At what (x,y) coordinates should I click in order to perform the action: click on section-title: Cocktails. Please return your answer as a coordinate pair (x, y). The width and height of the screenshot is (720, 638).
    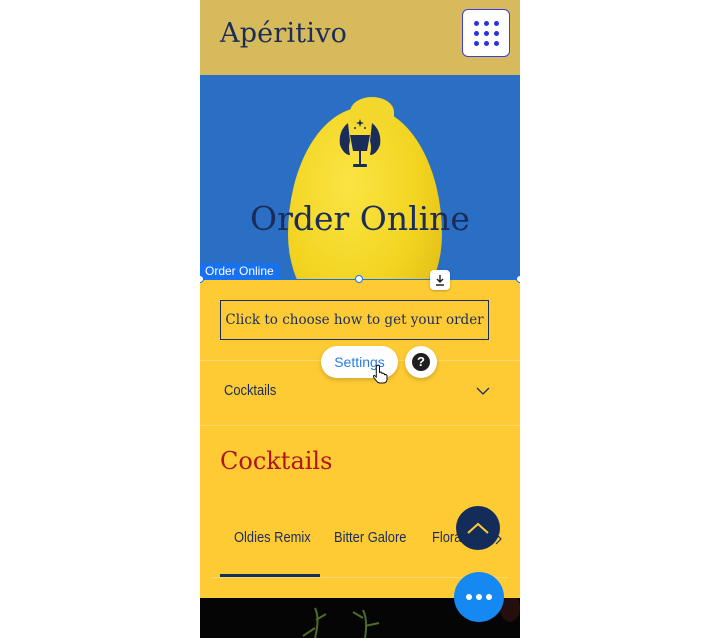
    Looking at the image, I should click on (276, 461).